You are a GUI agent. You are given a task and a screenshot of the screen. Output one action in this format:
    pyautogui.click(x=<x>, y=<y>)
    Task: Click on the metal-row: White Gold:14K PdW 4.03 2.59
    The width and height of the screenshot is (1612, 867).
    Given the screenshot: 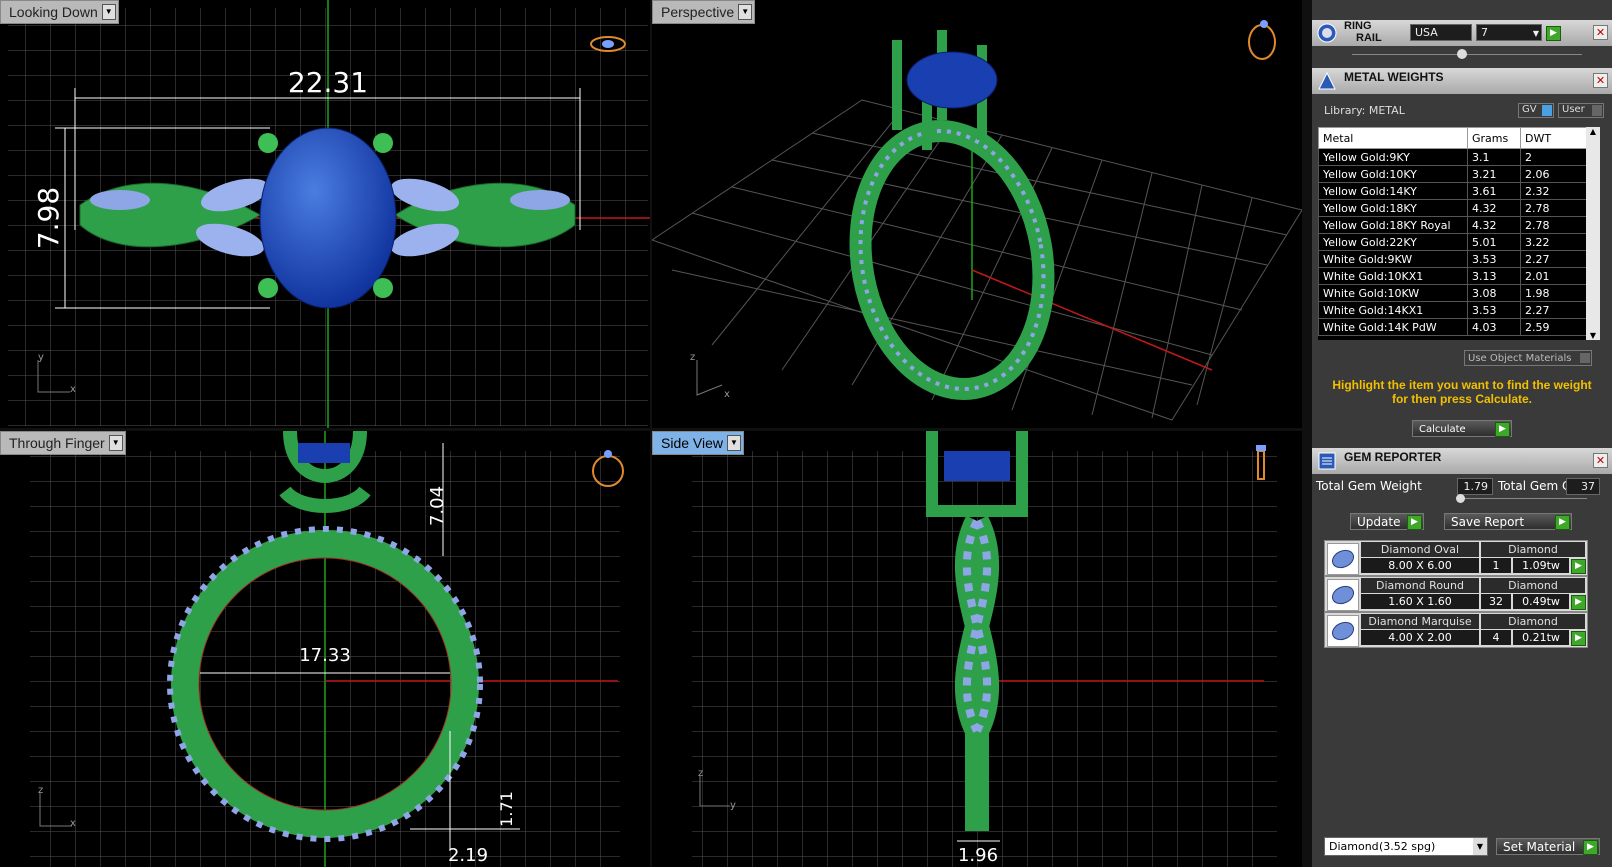 What is the action you would take?
    pyautogui.click(x=1453, y=327)
    